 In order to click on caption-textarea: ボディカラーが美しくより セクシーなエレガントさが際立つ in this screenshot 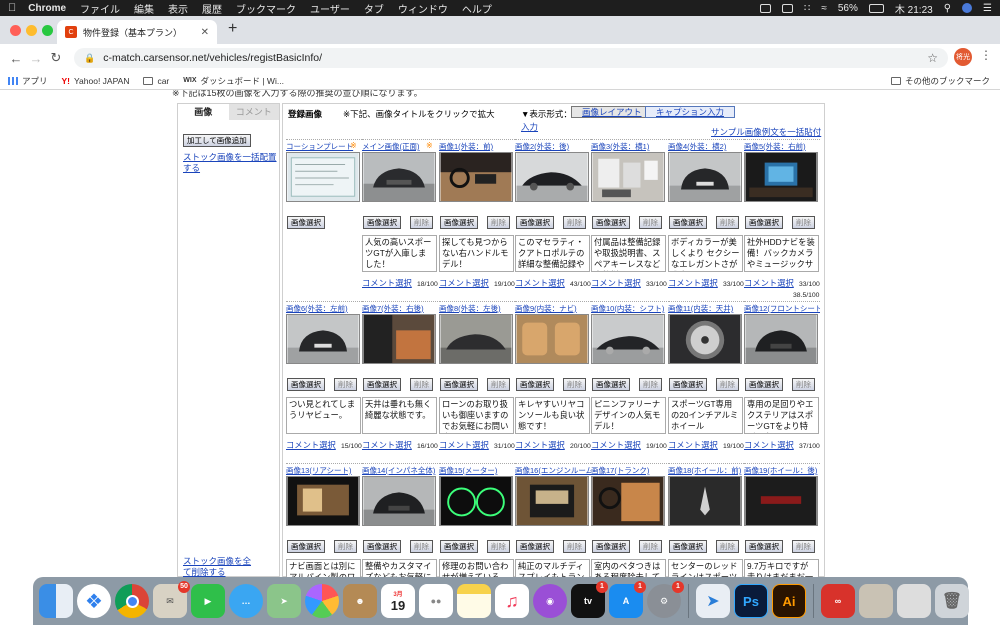, I will do `click(705, 253)`.